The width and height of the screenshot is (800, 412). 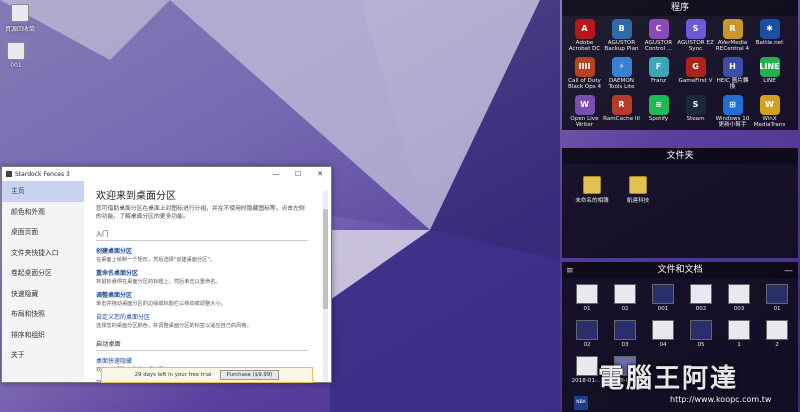 What do you see at coordinates (208, 276) in the screenshot?
I see `feature-entry: 重命名桌面分区 将鼠标悬停在桌面分区的标题上，然后单击以重命名。` at bounding box center [208, 276].